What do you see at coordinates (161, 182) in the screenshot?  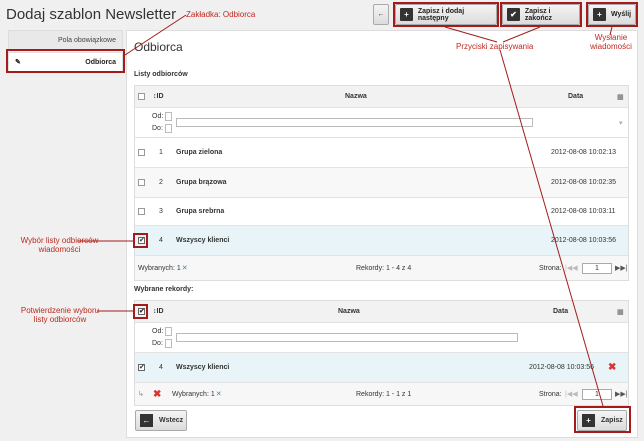 I see `row-id: 2` at bounding box center [161, 182].